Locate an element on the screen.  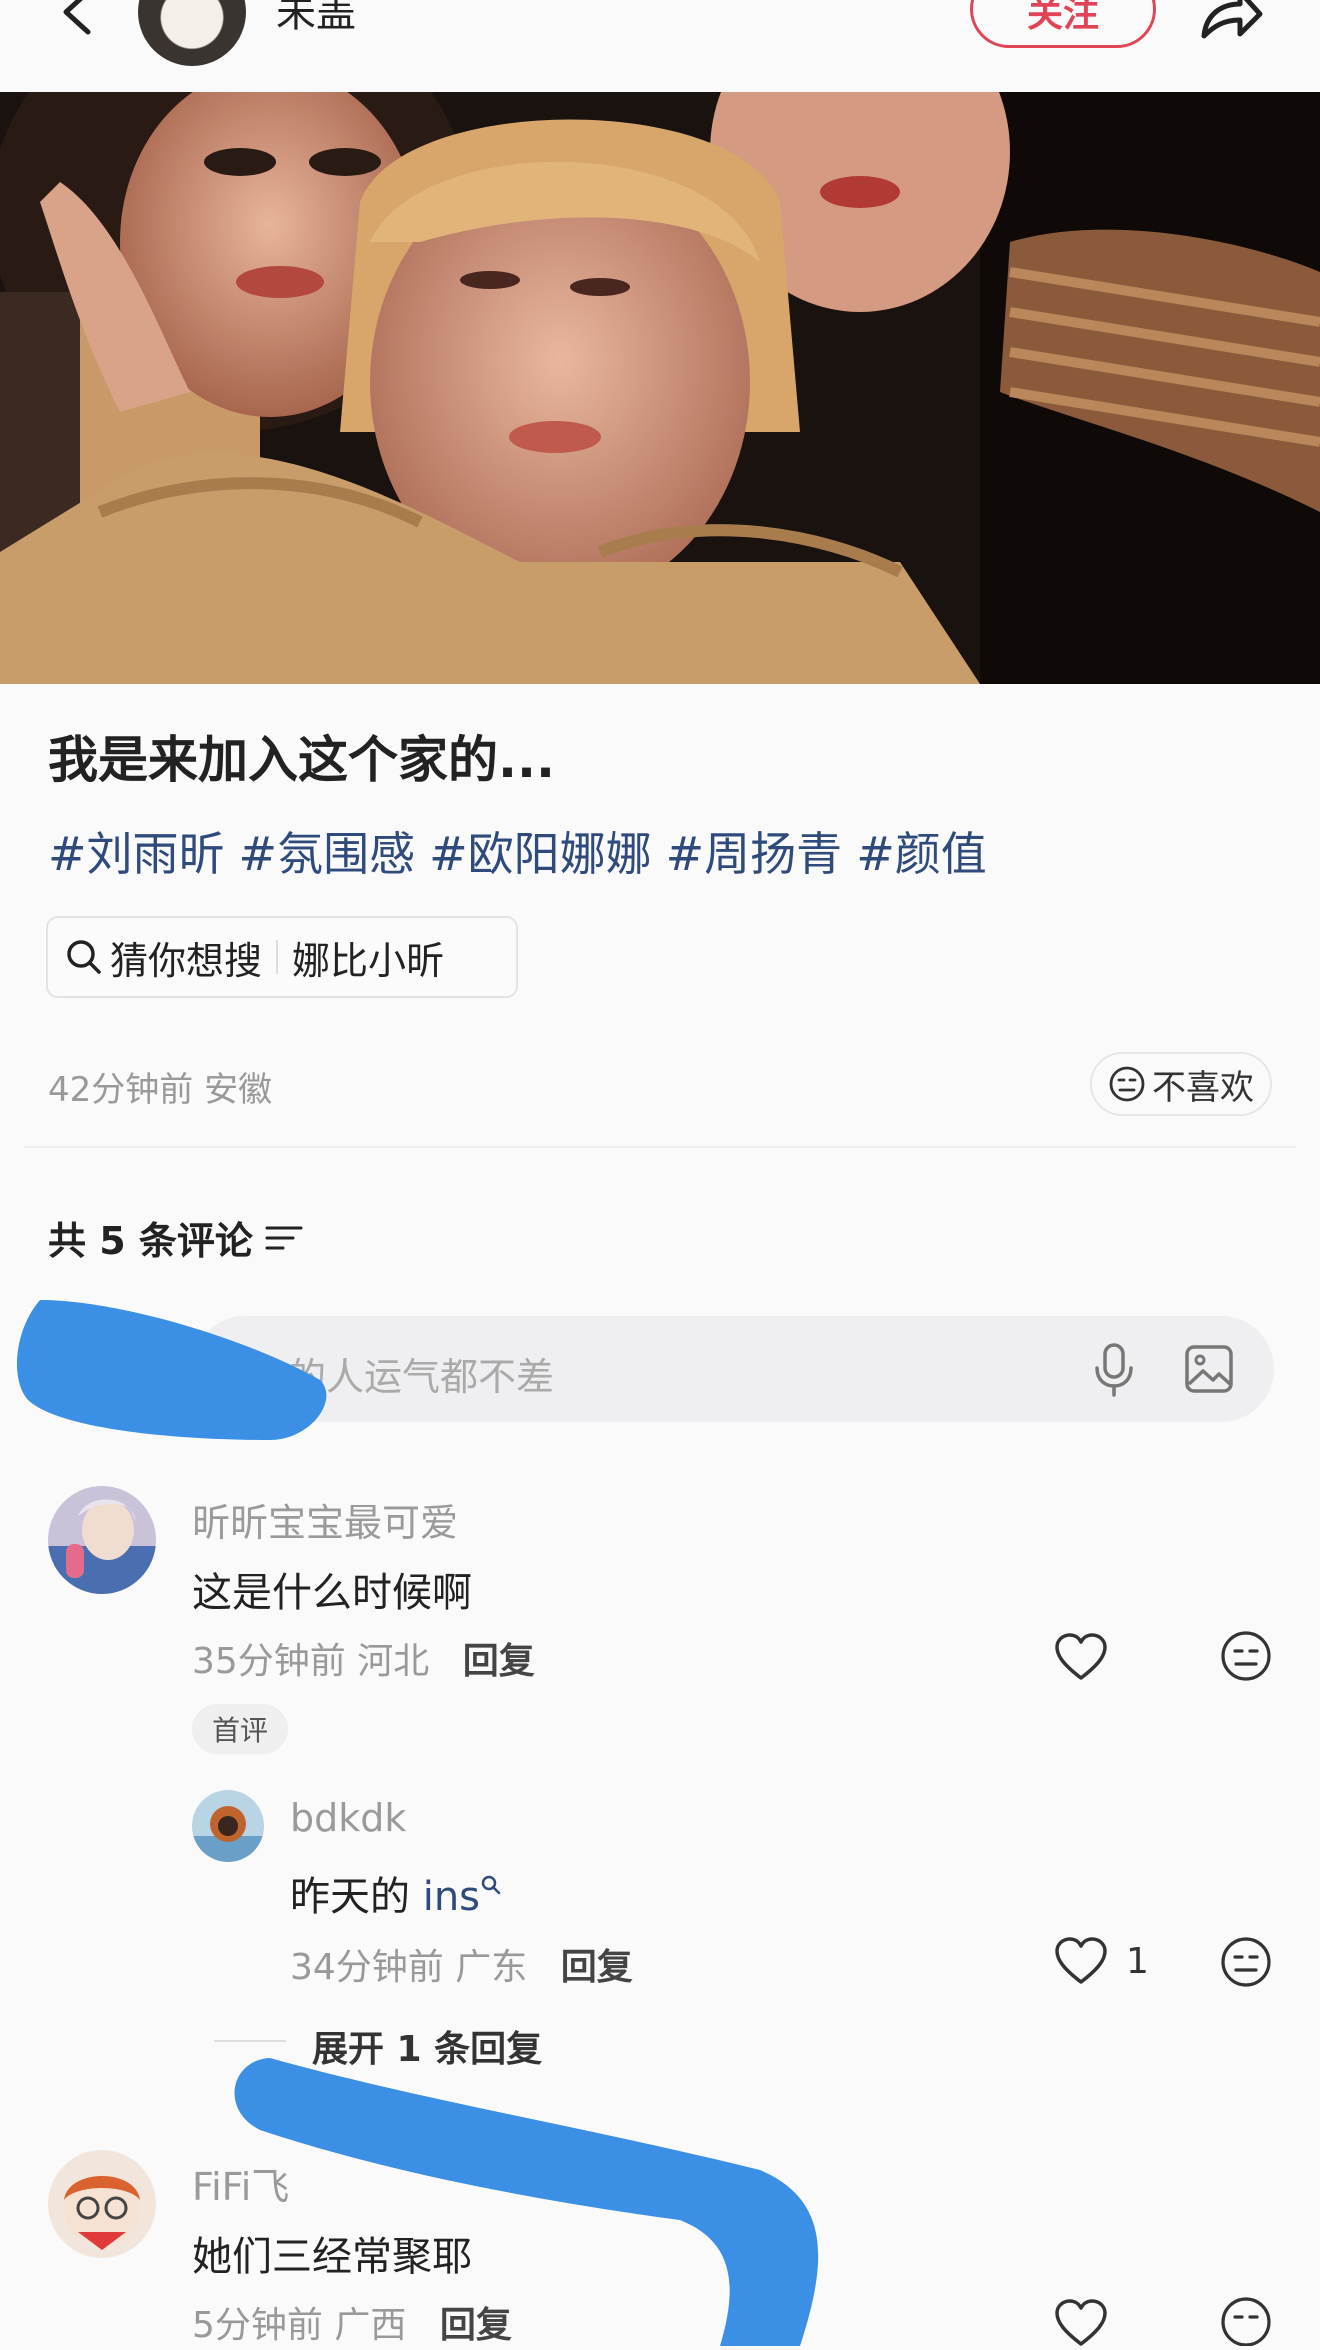
share-icon is located at coordinates (1232, 19).